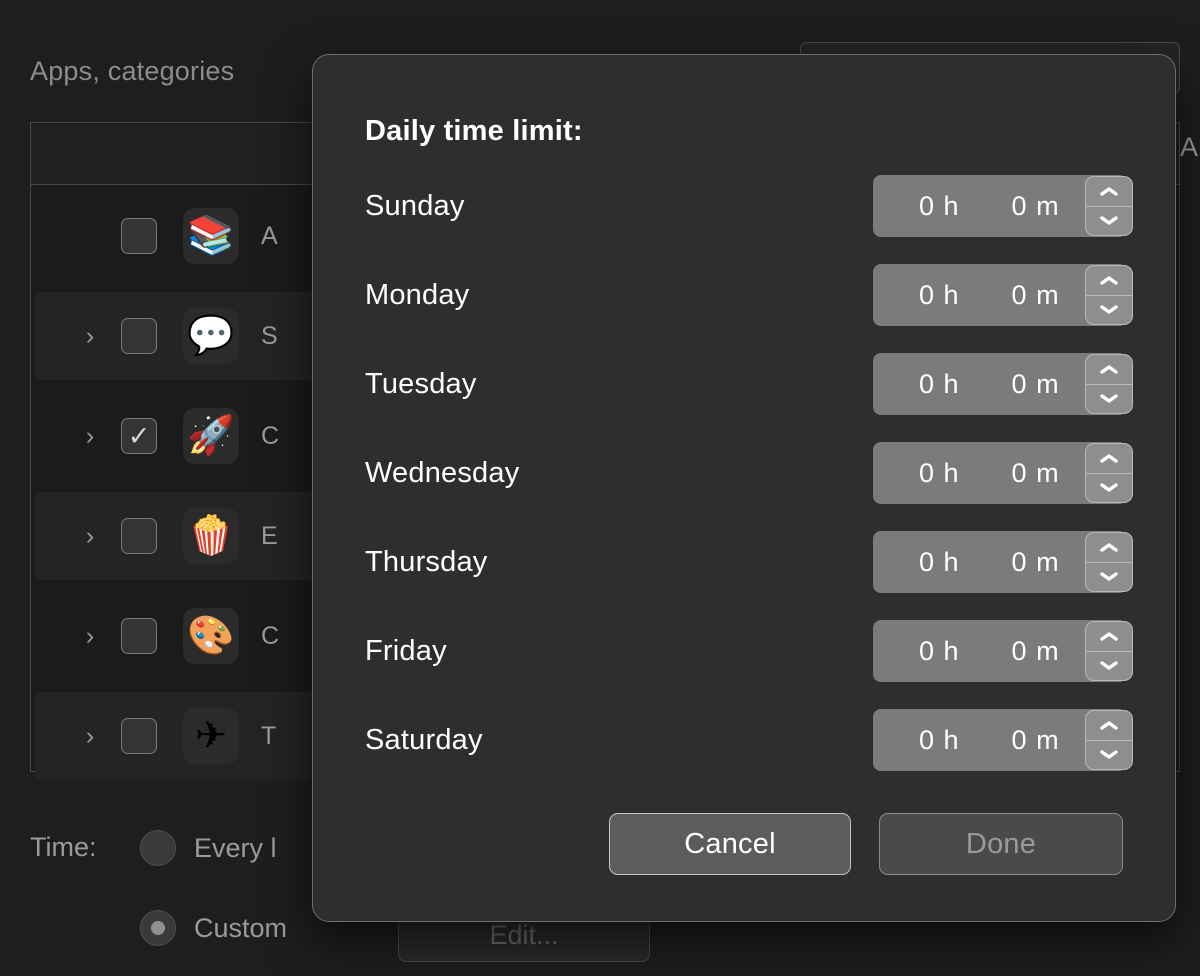  Describe the element at coordinates (211, 536) in the screenshot. I see `popcorn-icon: 🍿` at that location.